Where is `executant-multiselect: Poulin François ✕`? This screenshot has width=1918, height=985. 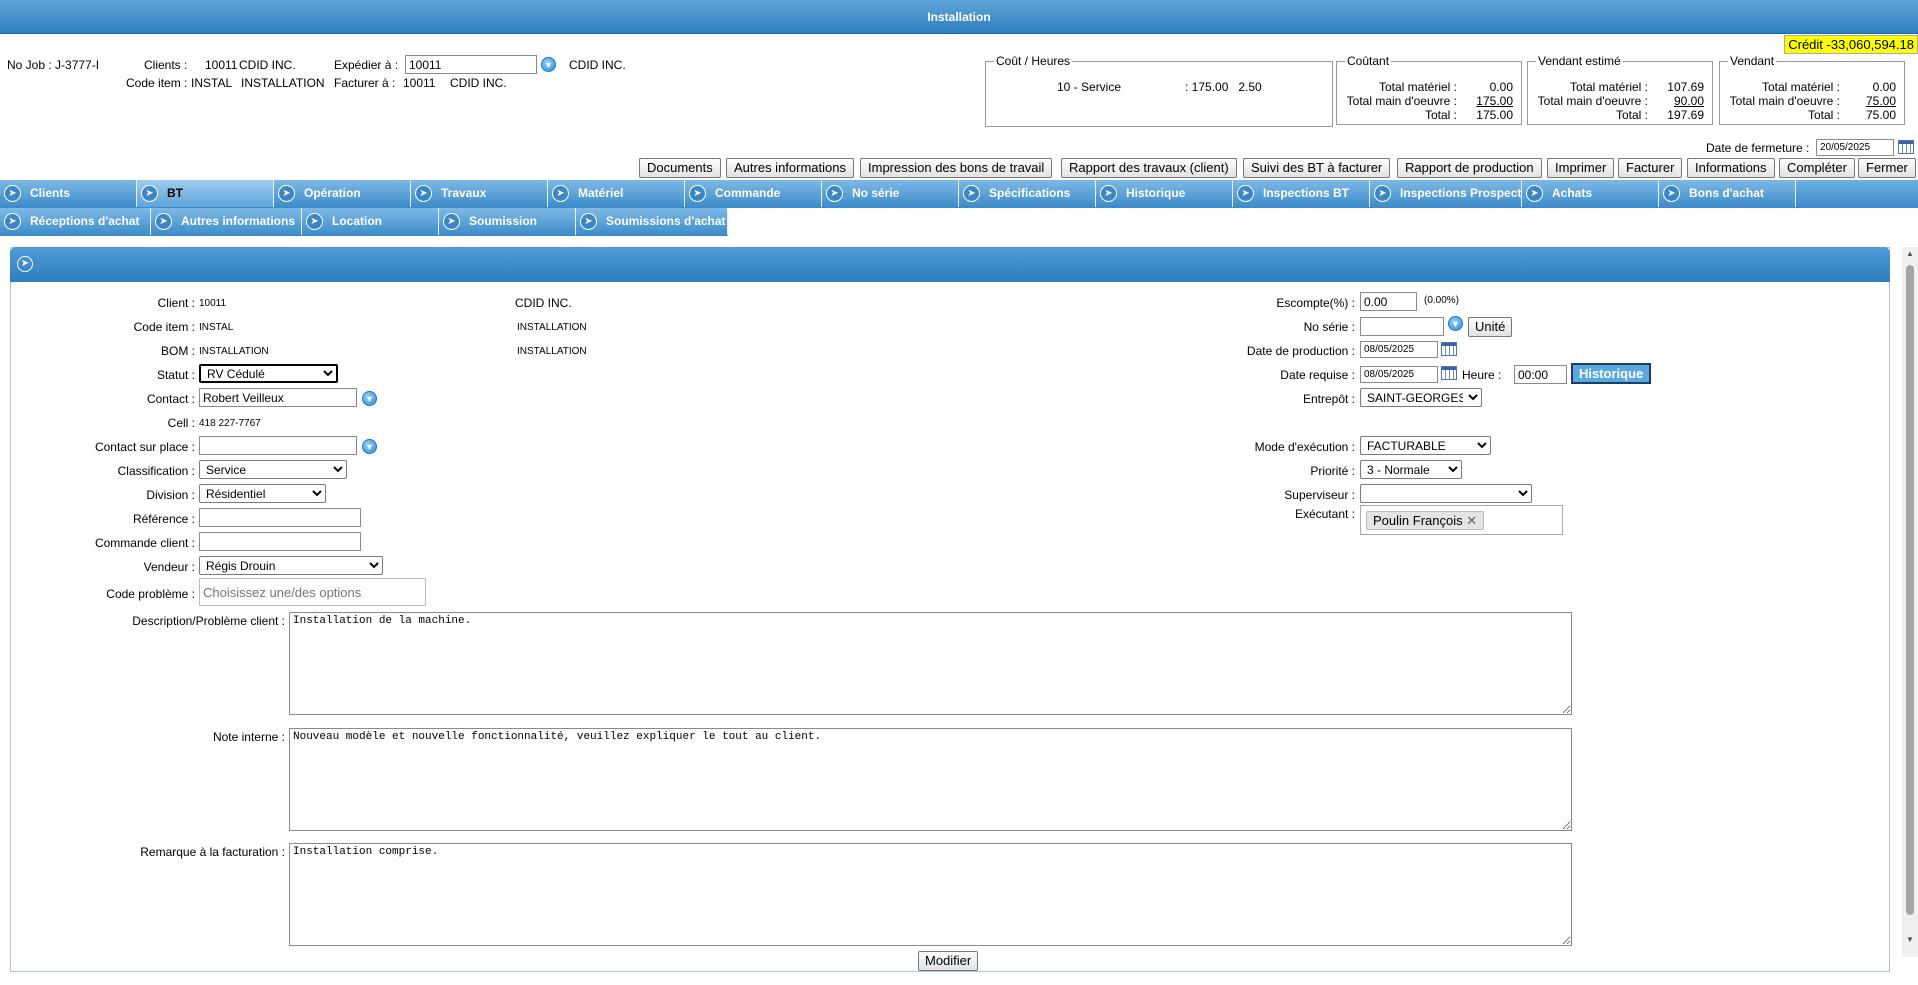
executant-multiselect: Poulin François ✕ is located at coordinates (1461, 520).